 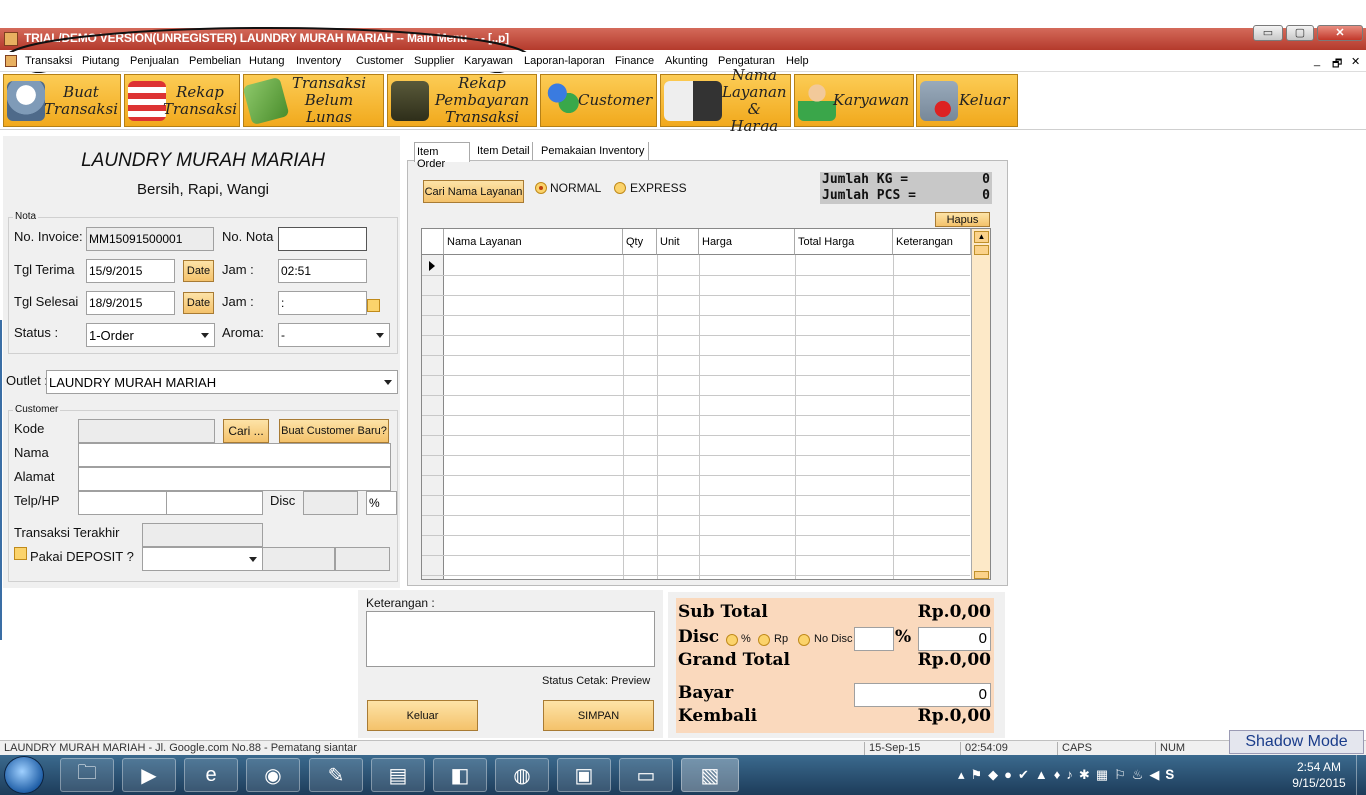 I want to click on col-nama-layanan: Nama Layanan, so click(x=533, y=242).